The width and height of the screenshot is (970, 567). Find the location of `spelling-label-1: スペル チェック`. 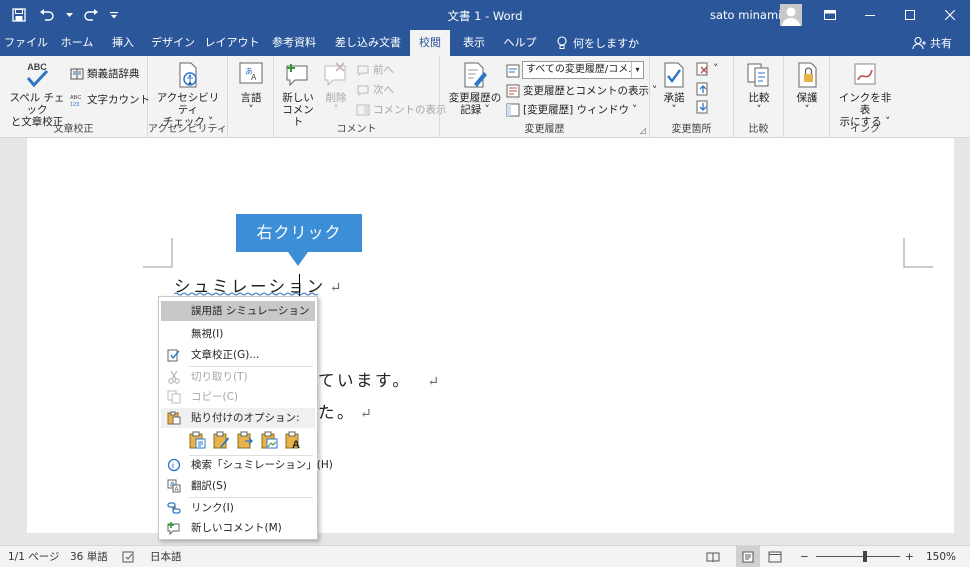

spelling-label-1: スペル チェック is located at coordinates (37, 104).